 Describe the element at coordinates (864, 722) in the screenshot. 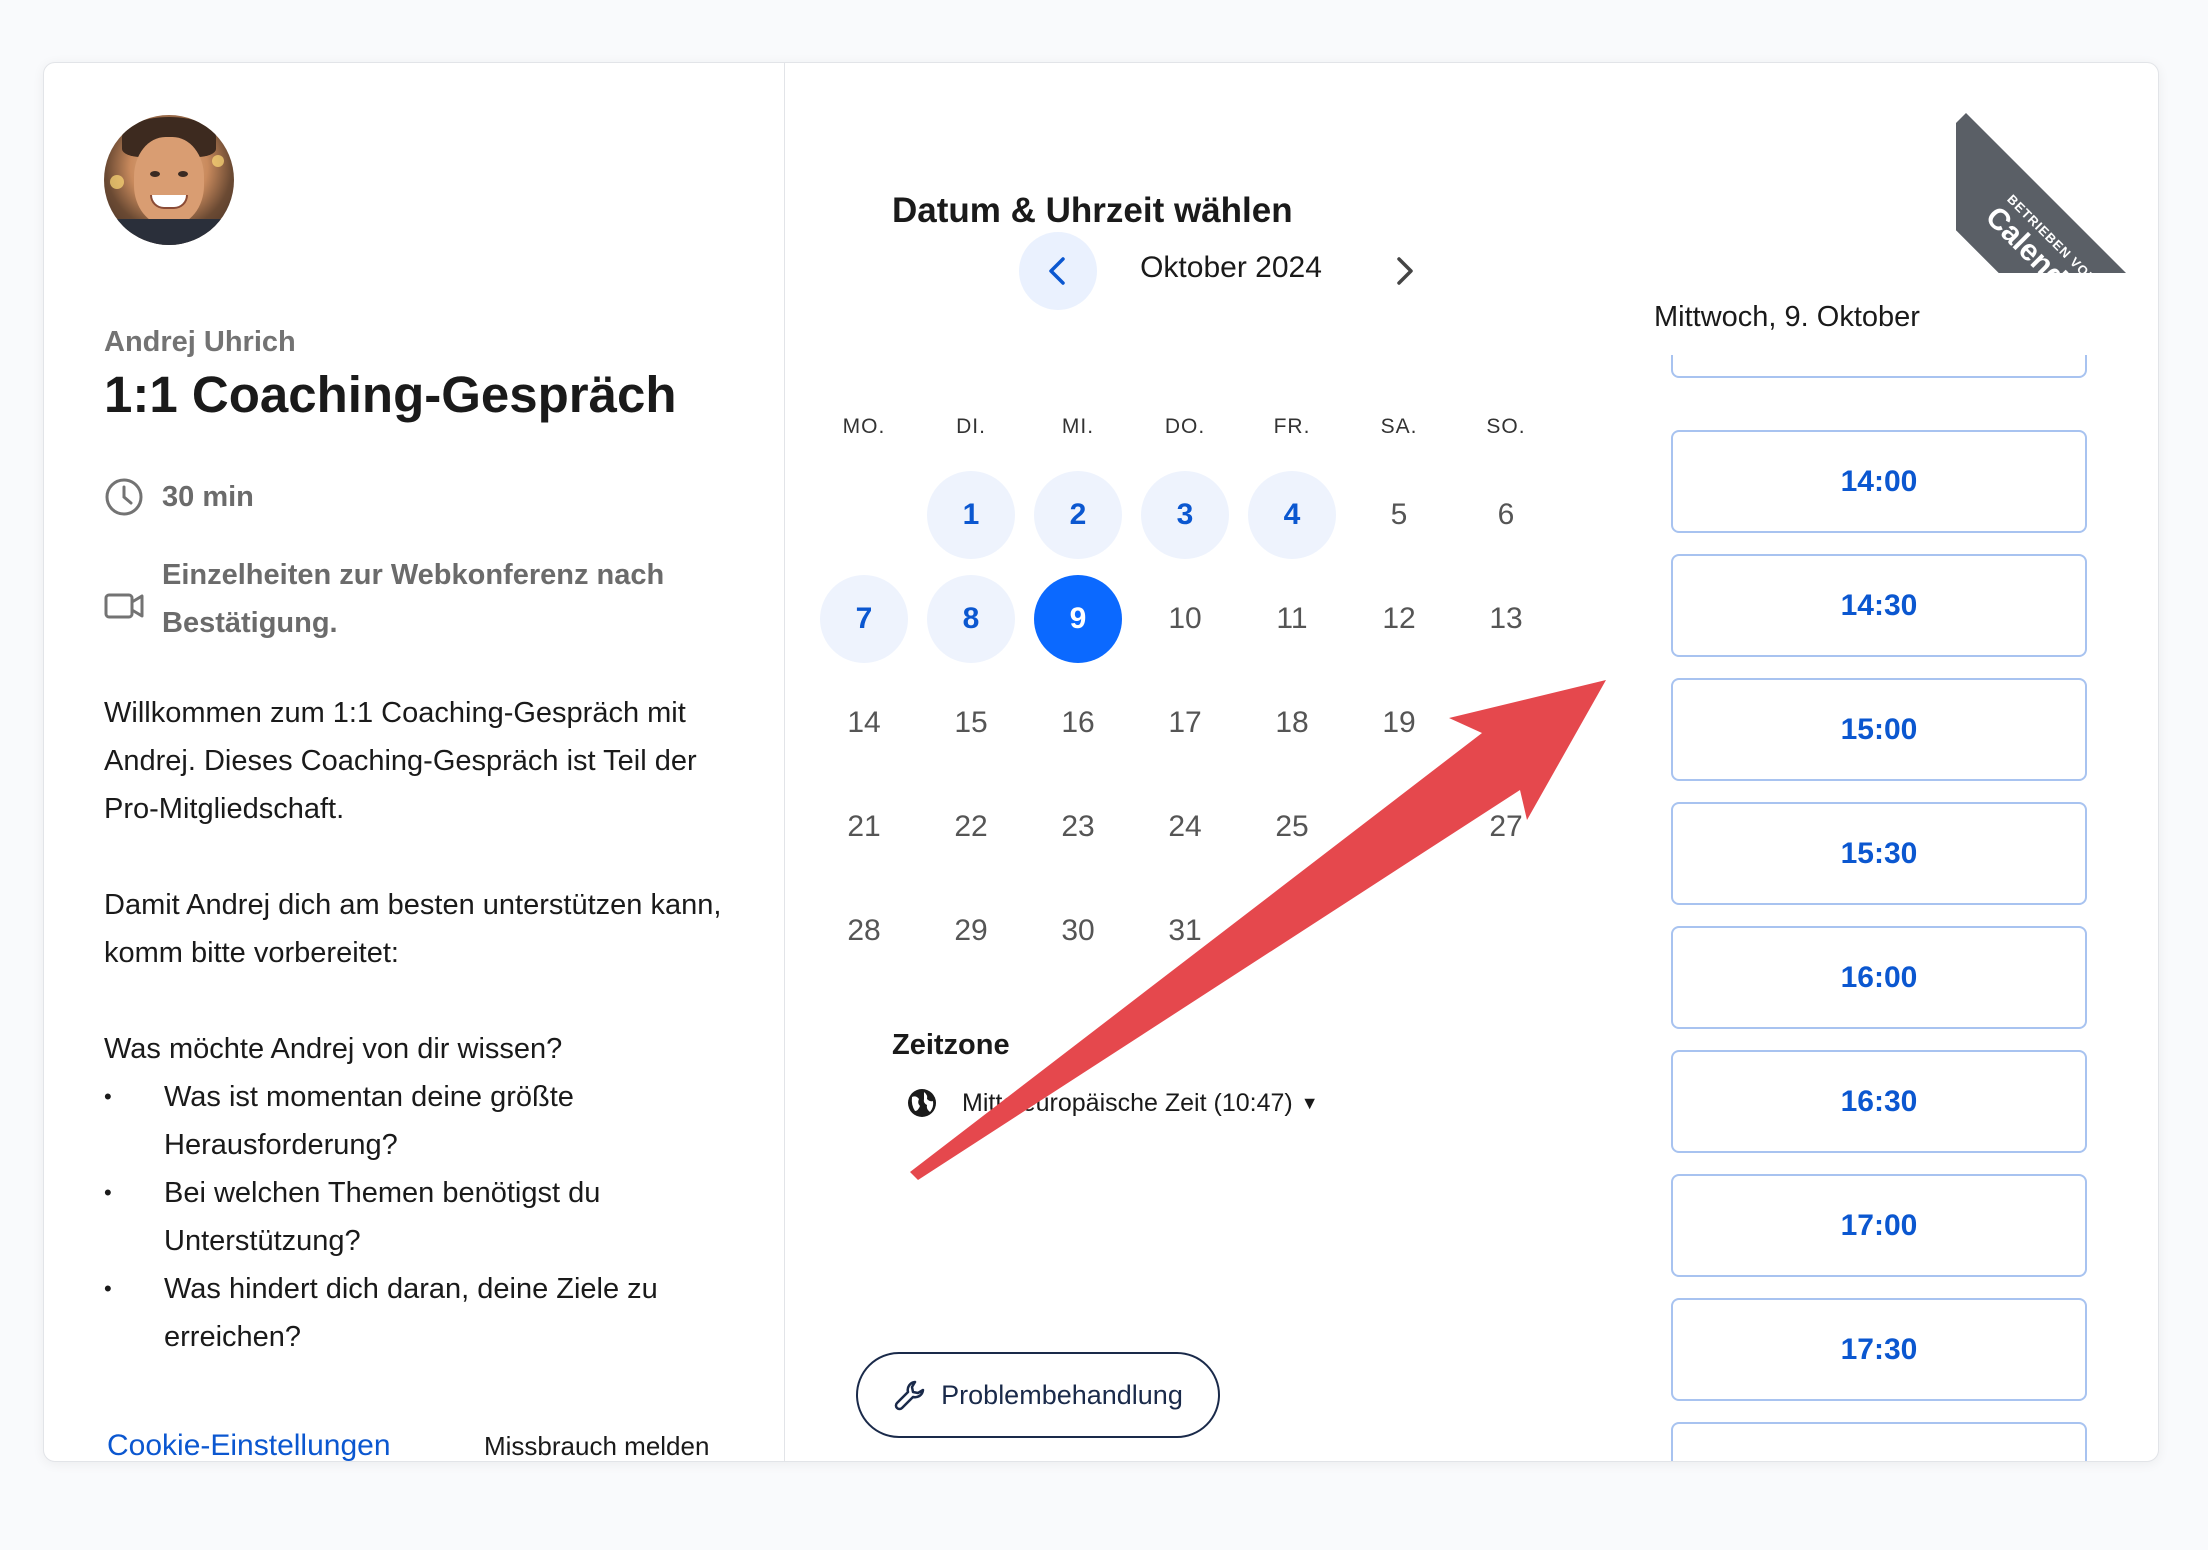

I see `calendar-day: 14` at that location.